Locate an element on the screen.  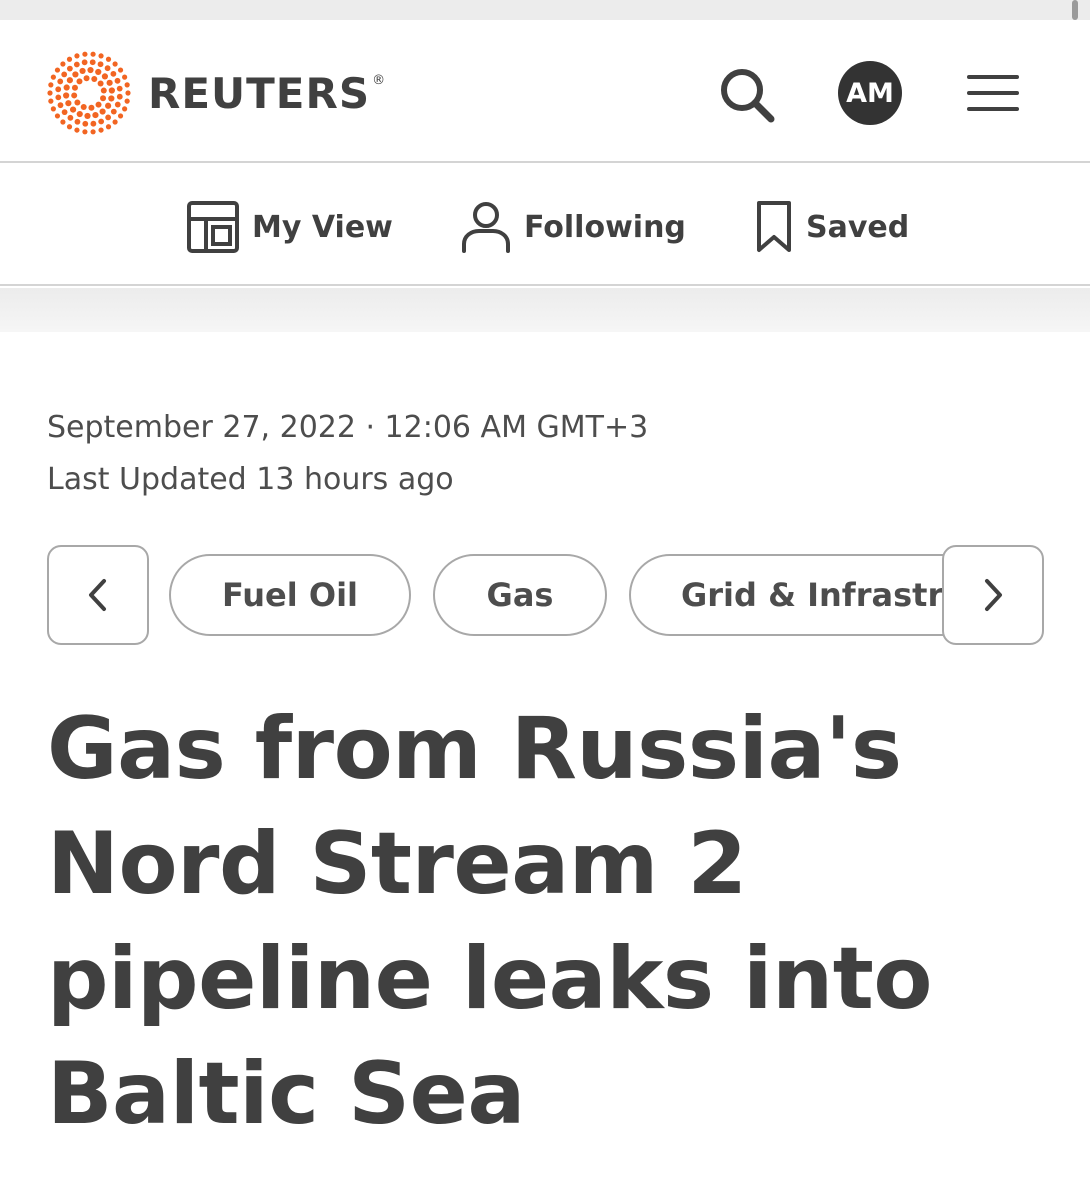
layout-grid-icon is located at coordinates (213, 227).